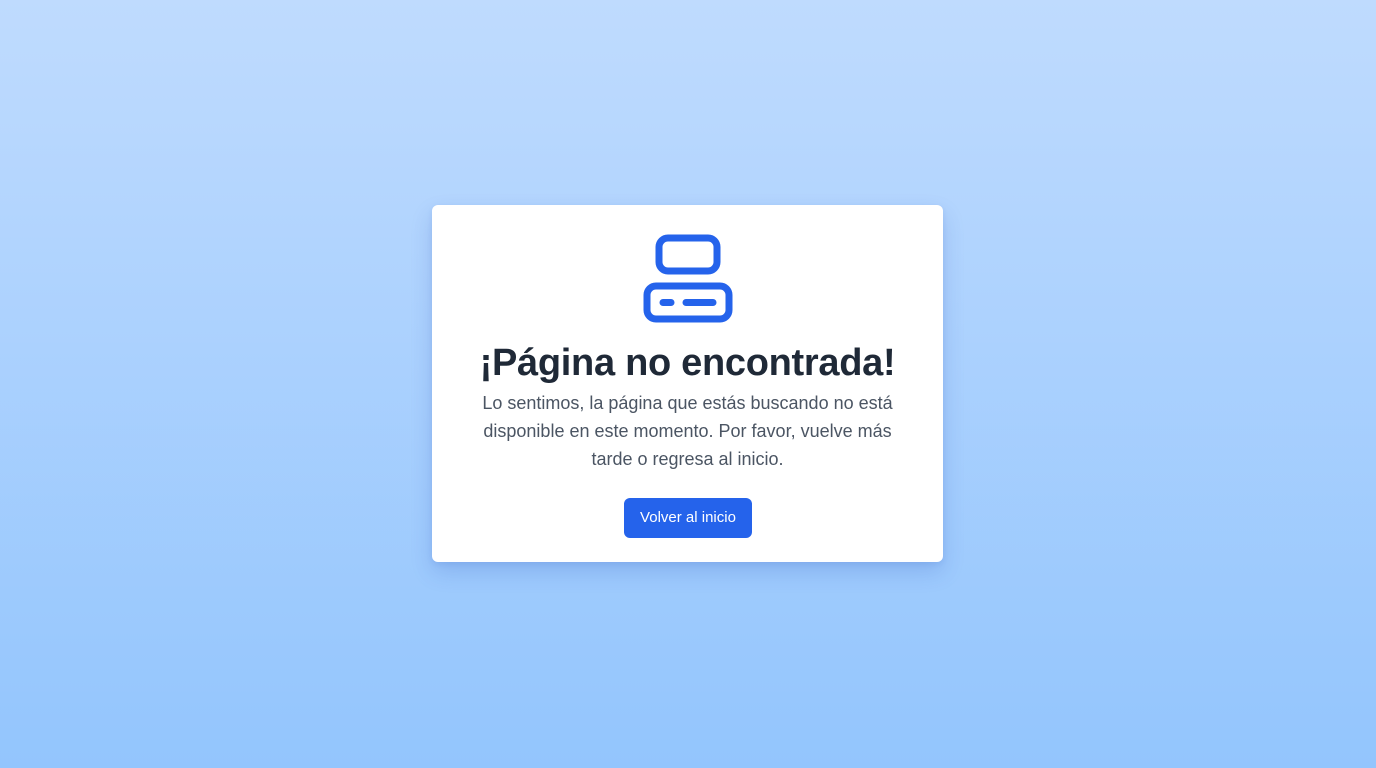 The height and width of the screenshot is (768, 1376). What do you see at coordinates (687, 278) in the screenshot?
I see `server-icon` at bounding box center [687, 278].